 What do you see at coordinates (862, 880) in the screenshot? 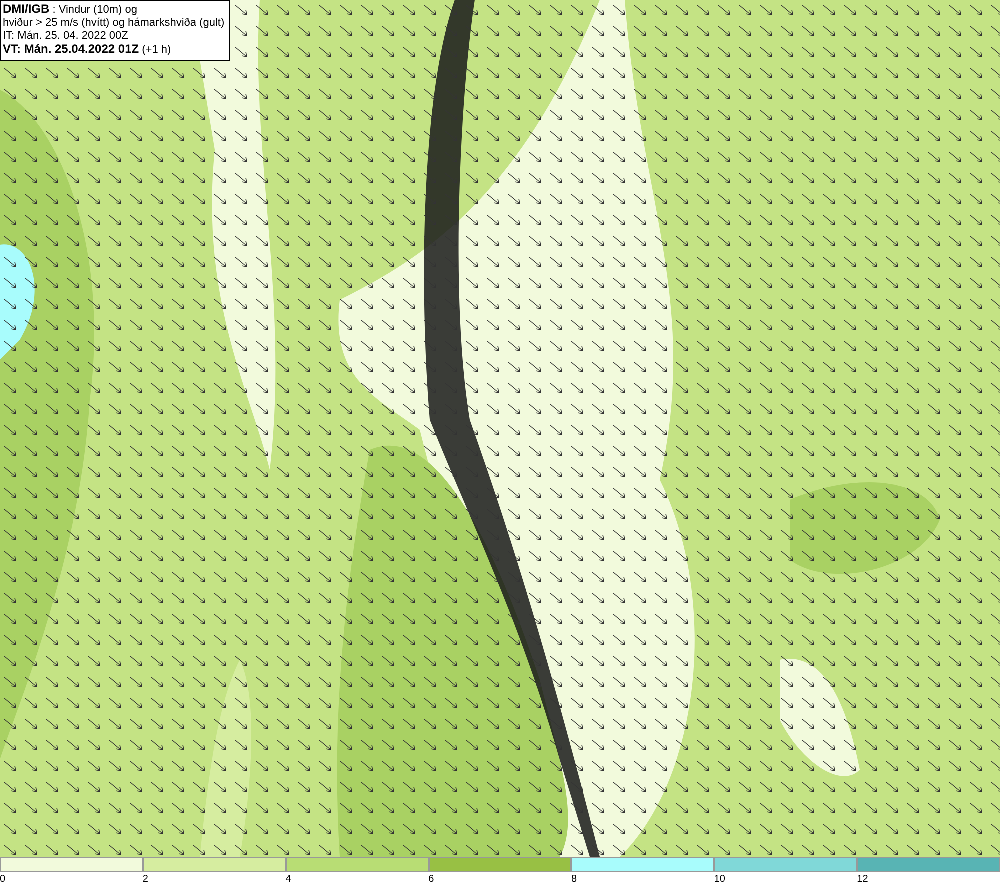
I see `legend-tick-label: 12` at bounding box center [862, 880].